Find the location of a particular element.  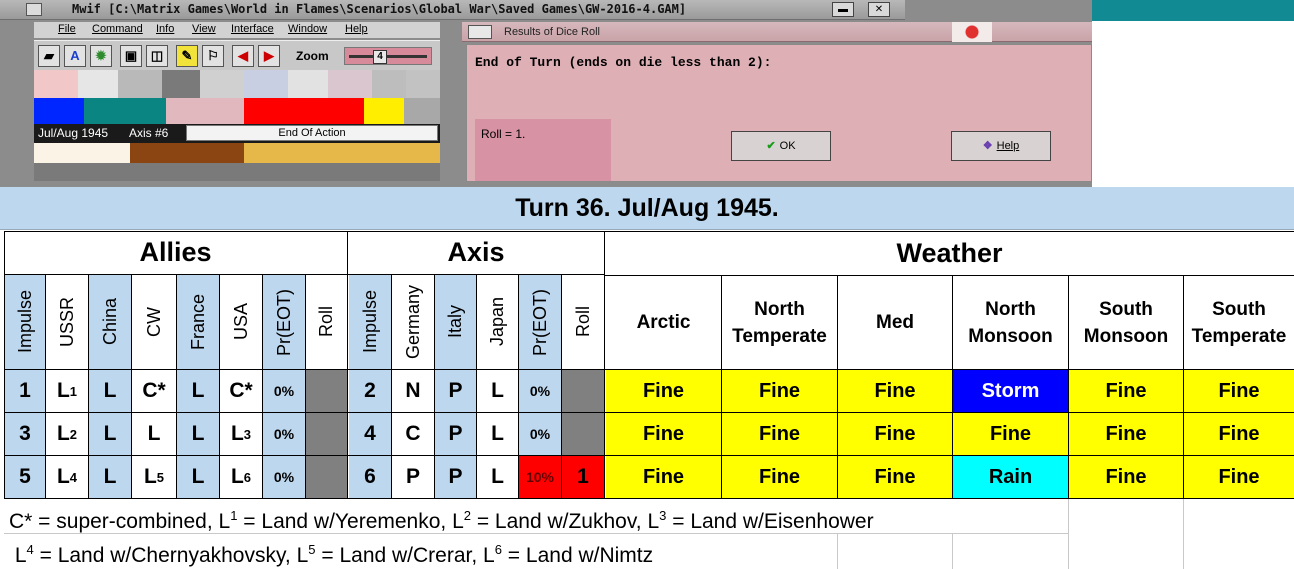

pencil-icon: ✎ is located at coordinates (187, 56).